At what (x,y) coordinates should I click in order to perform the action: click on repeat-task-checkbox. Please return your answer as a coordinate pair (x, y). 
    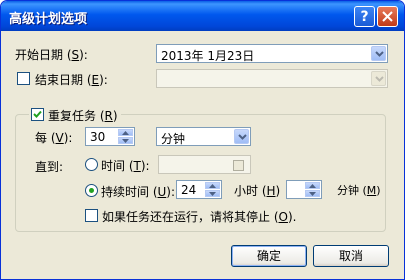
    Looking at the image, I should click on (37, 114).